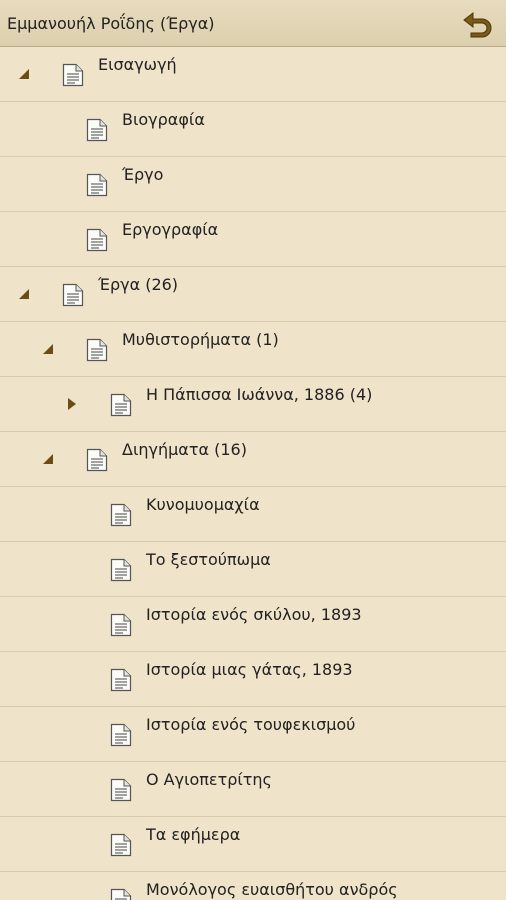  I want to click on tree-row: Το ξεστούπωμα, so click(253, 569).